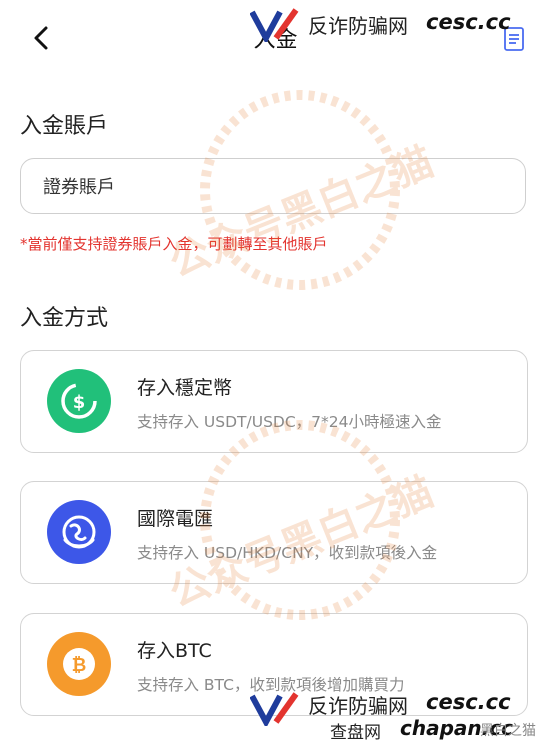 Image resolution: width=551 pixels, height=753 pixels. Describe the element at coordinates (79, 532) in the screenshot. I see `globe-transfer-icon` at that location.